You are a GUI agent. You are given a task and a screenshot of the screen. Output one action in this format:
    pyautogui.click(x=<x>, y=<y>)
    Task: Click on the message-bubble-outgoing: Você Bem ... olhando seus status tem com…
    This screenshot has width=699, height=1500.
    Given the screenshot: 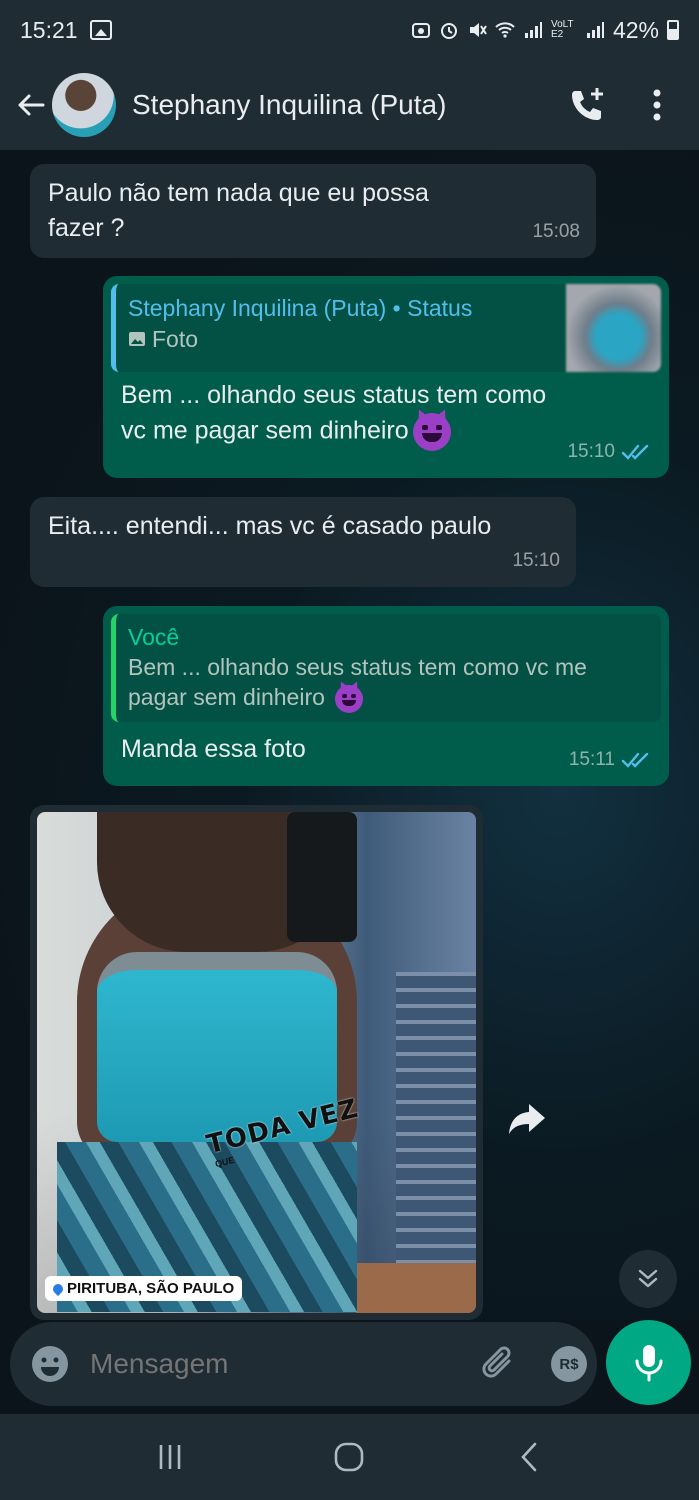 What is the action you would take?
    pyautogui.click(x=386, y=696)
    